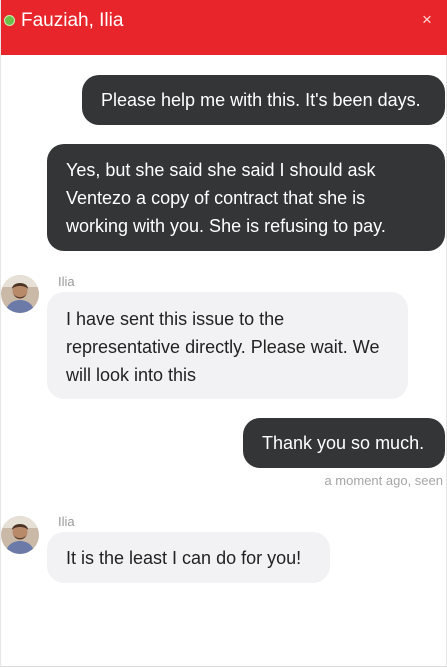 This screenshot has height=667, width=447. What do you see at coordinates (216, 198) in the screenshot?
I see `message-line: Ventezo a copy of contract that she is` at bounding box center [216, 198].